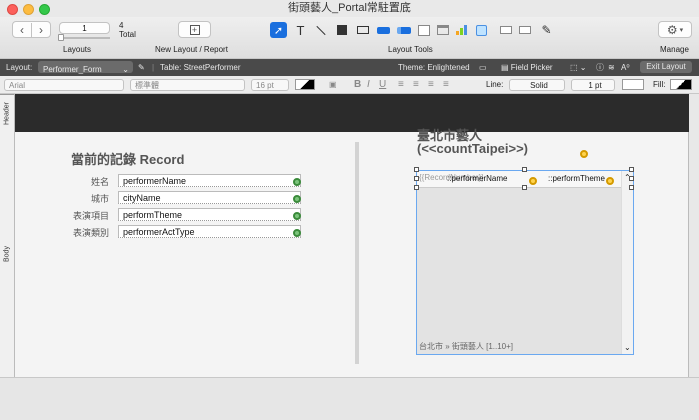 The height and width of the screenshot is (420, 699). What do you see at coordinates (423, 30) in the screenshot?
I see `popover-tool-icon` at bounding box center [423, 30].